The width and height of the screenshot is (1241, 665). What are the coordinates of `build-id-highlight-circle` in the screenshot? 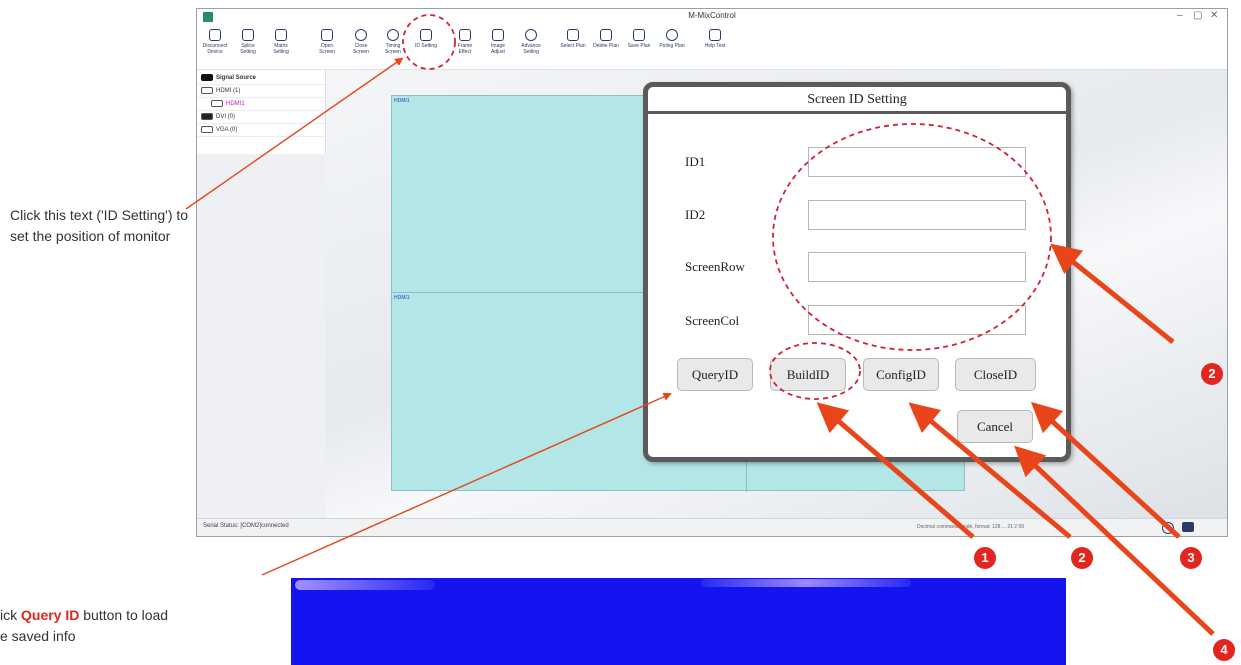 It's located at (815, 371).